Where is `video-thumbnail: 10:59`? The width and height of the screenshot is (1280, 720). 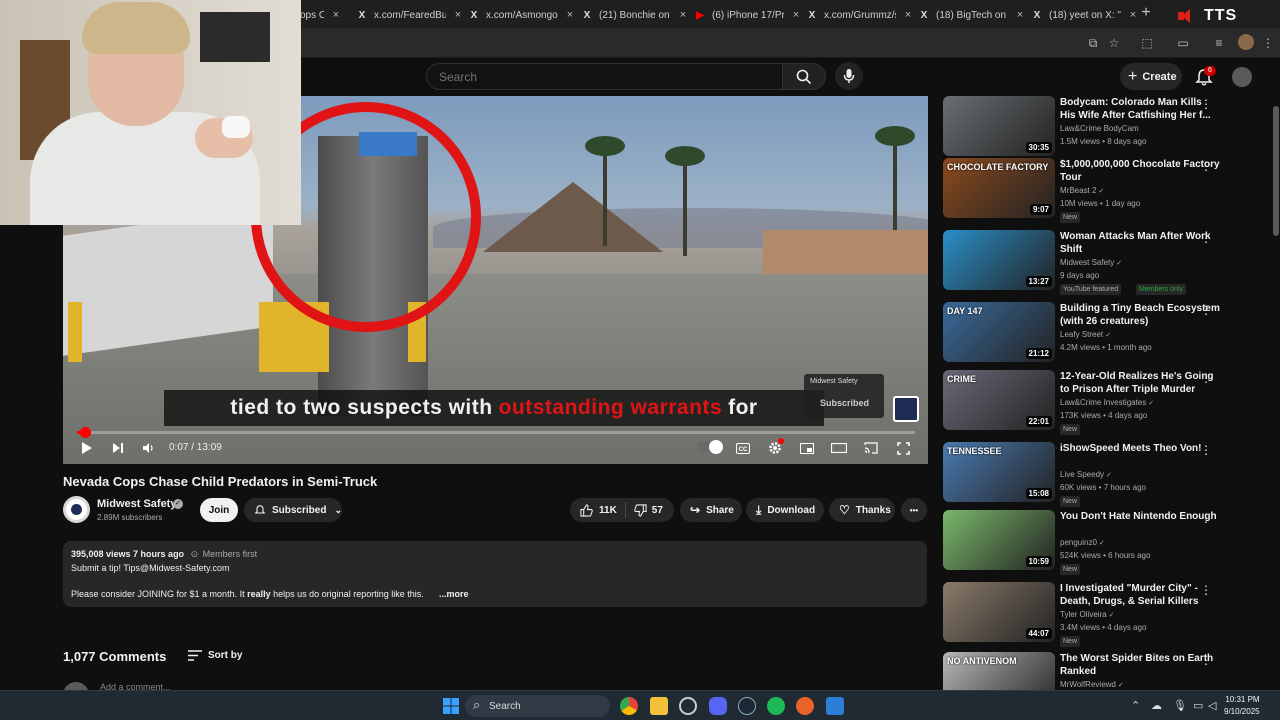 video-thumbnail: 10:59 is located at coordinates (999, 540).